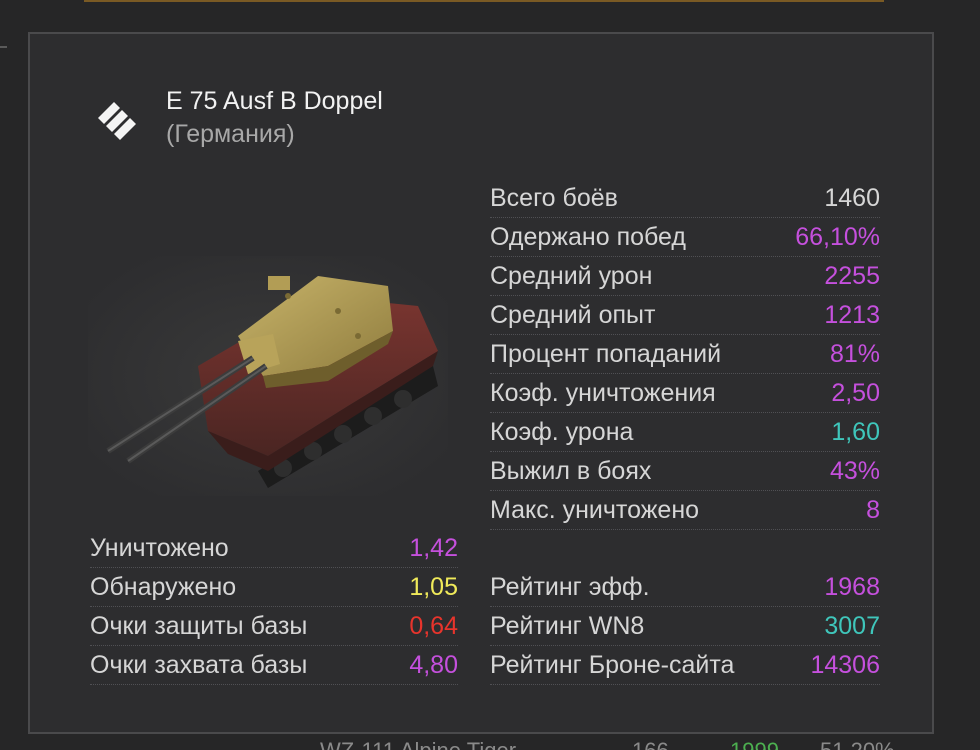 This screenshot has width=980, height=750. Describe the element at coordinates (567, 626) in the screenshot. I see `rating-label: Рейтинг WN8` at that location.